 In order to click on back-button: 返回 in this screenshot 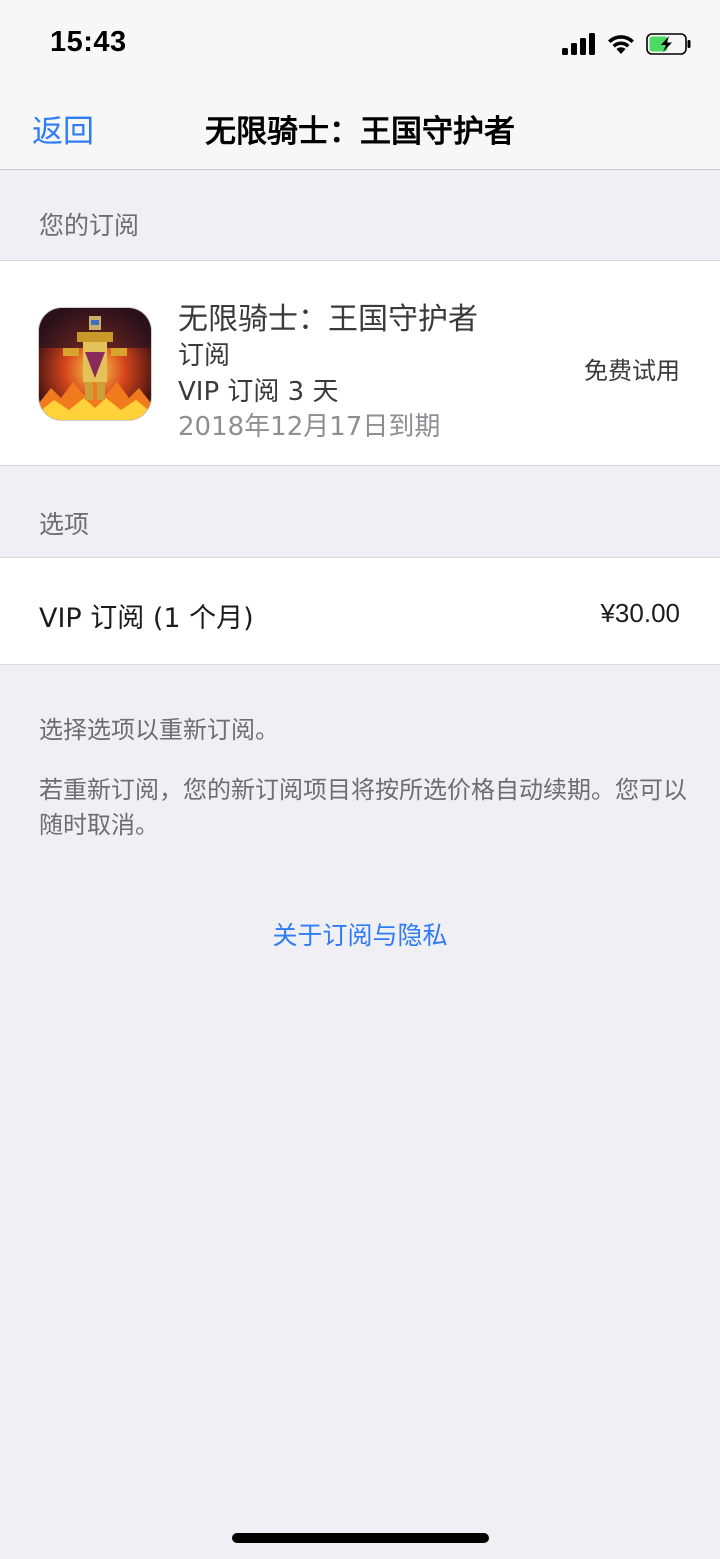, I will do `click(63, 128)`.